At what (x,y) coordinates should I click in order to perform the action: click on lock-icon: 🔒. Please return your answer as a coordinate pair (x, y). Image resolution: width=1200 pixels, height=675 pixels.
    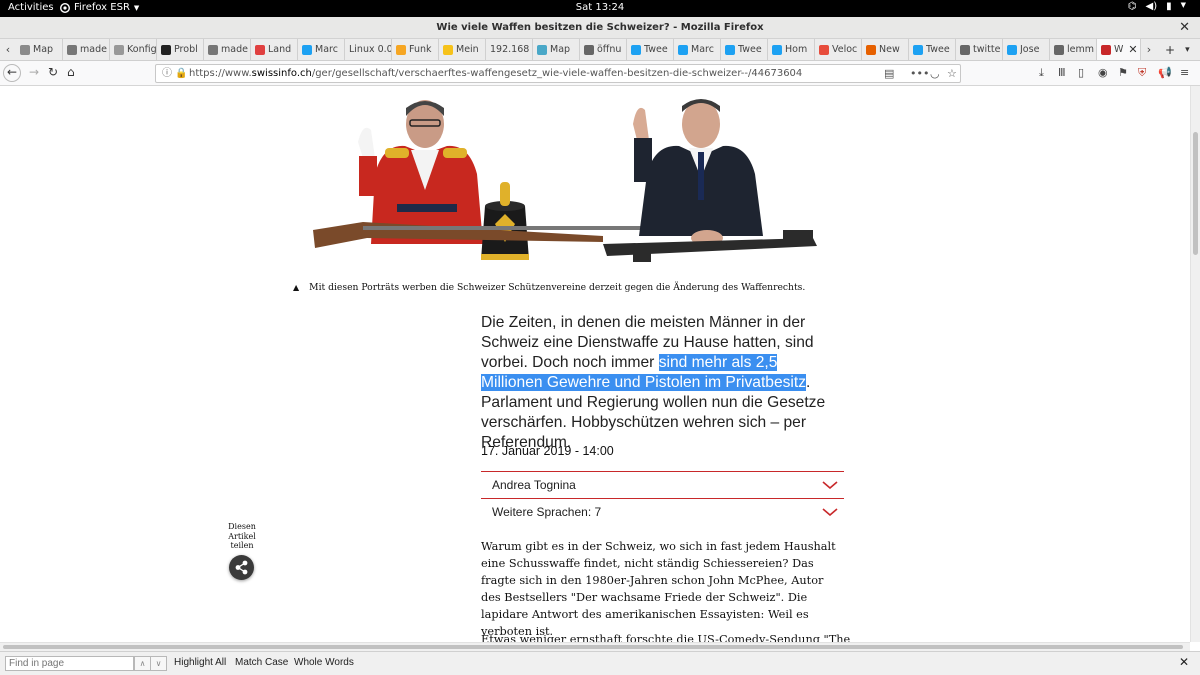
    Looking at the image, I should click on (181, 73).